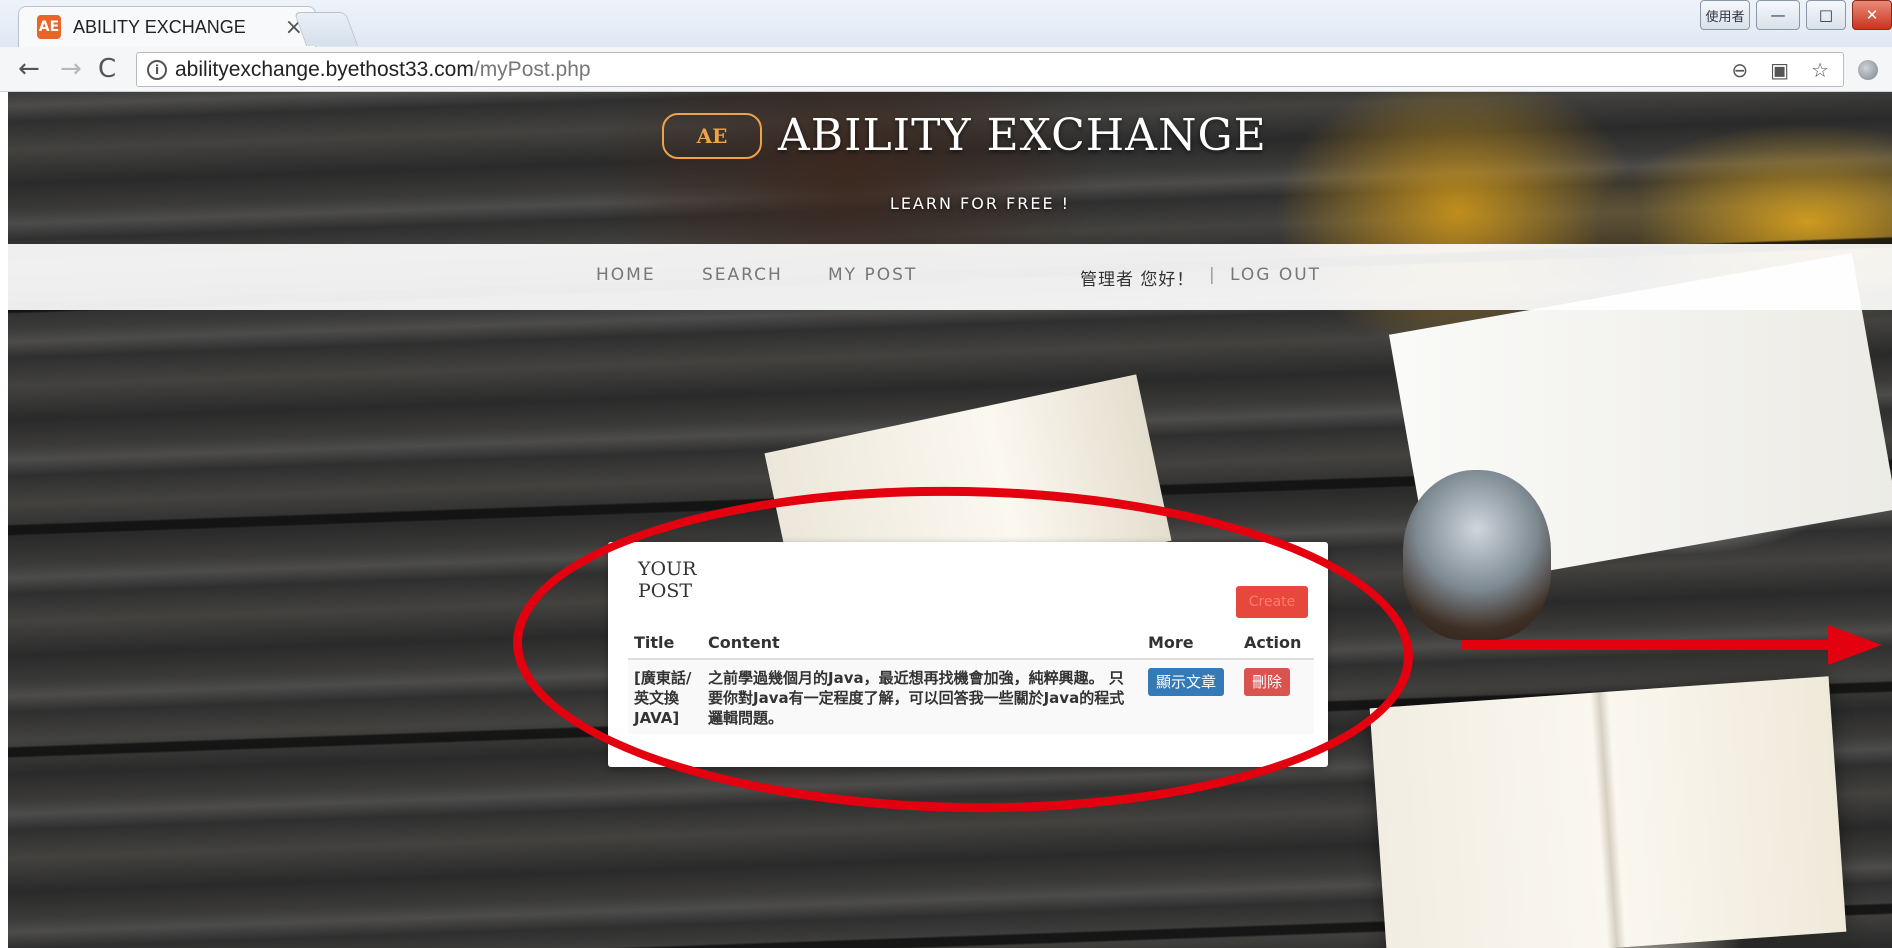 This screenshot has width=1892, height=948. I want to click on column-header-more: More, so click(1190, 644).